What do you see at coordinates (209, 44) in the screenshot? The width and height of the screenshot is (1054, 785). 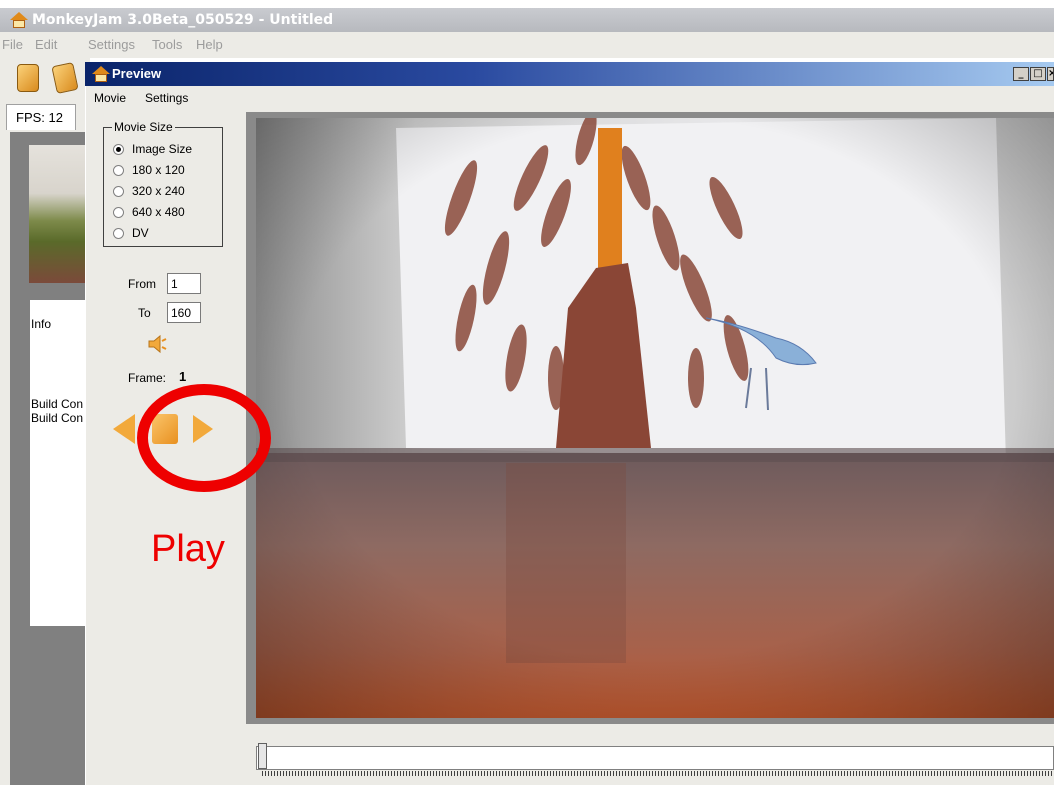 I see `menu-help: Help` at bounding box center [209, 44].